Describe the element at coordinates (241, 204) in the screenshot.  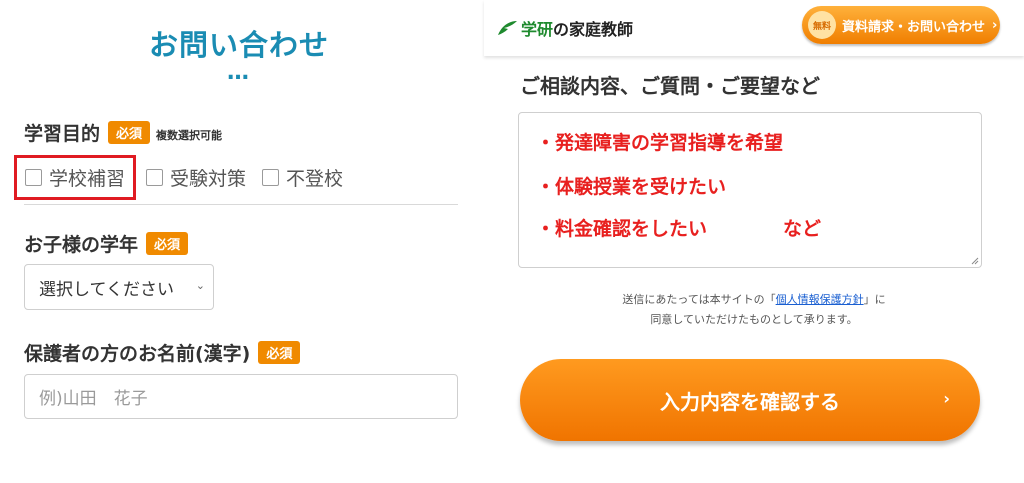
I see `section-divider` at that location.